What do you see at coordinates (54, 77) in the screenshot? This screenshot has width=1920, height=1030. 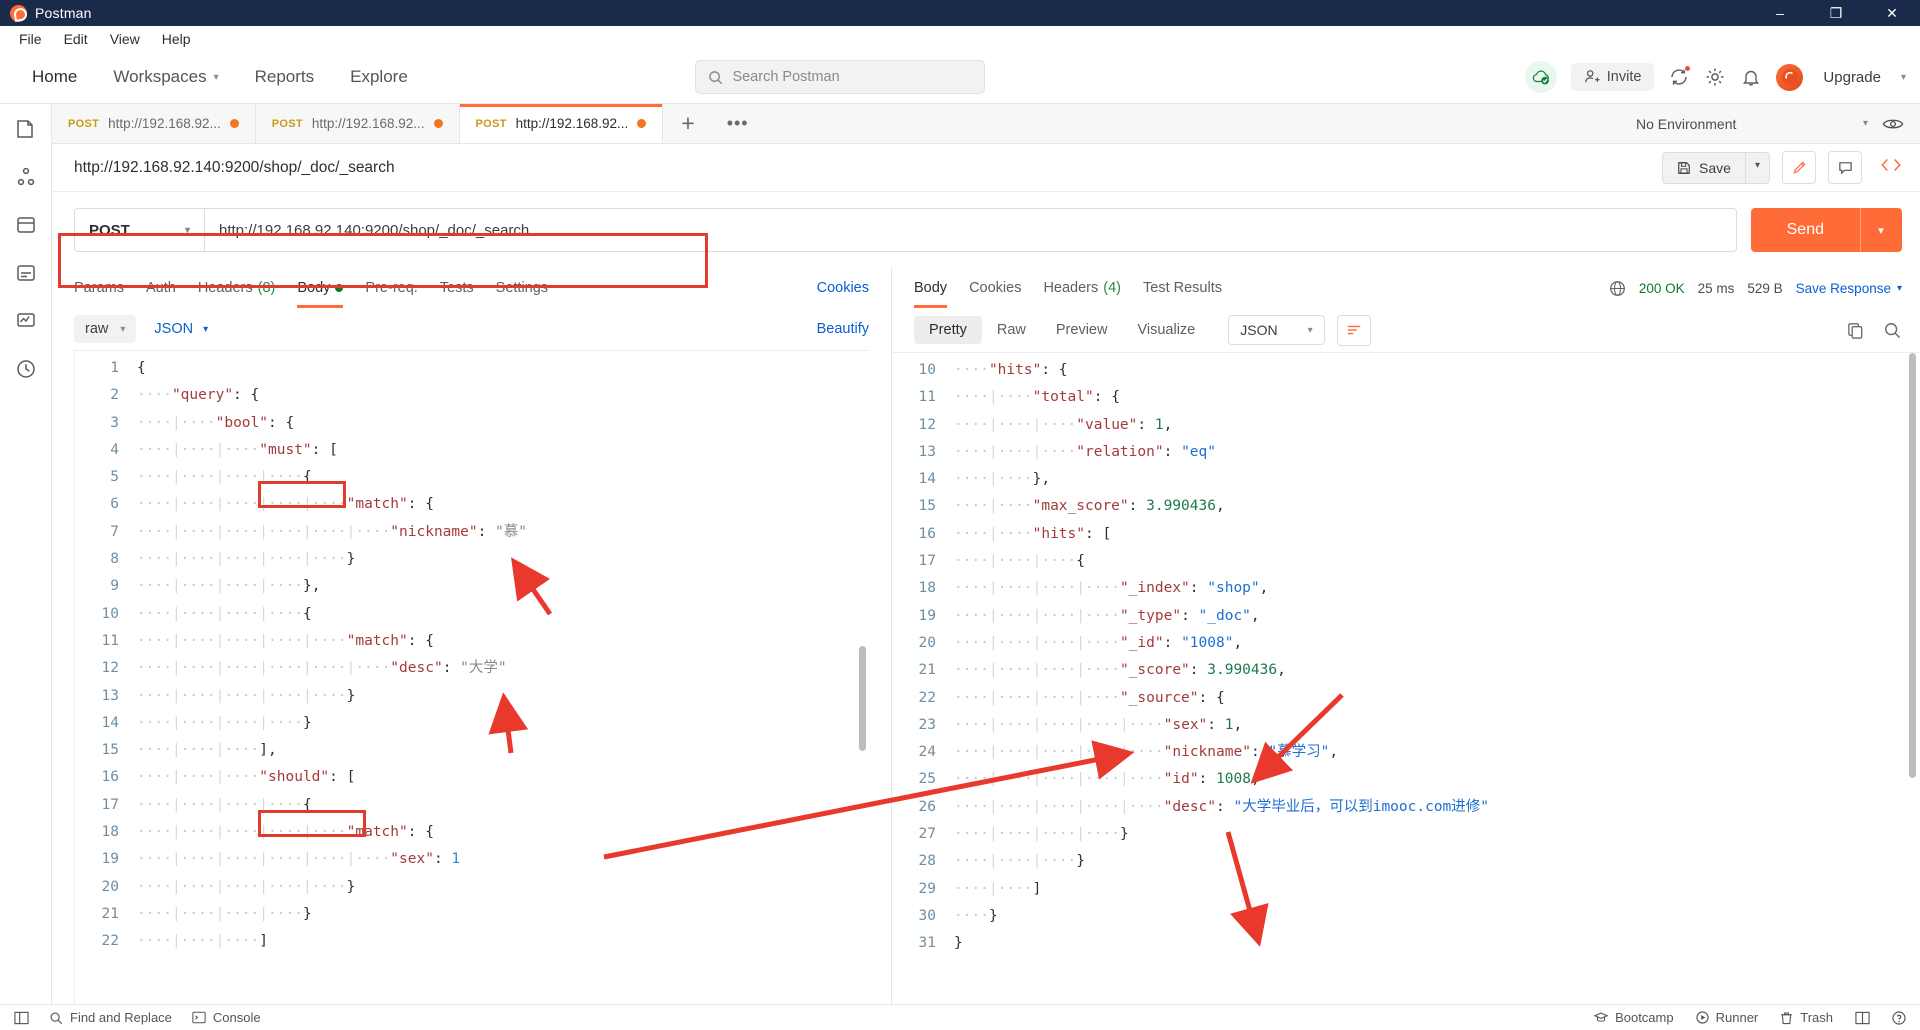 I see `nav-home: Home` at bounding box center [54, 77].